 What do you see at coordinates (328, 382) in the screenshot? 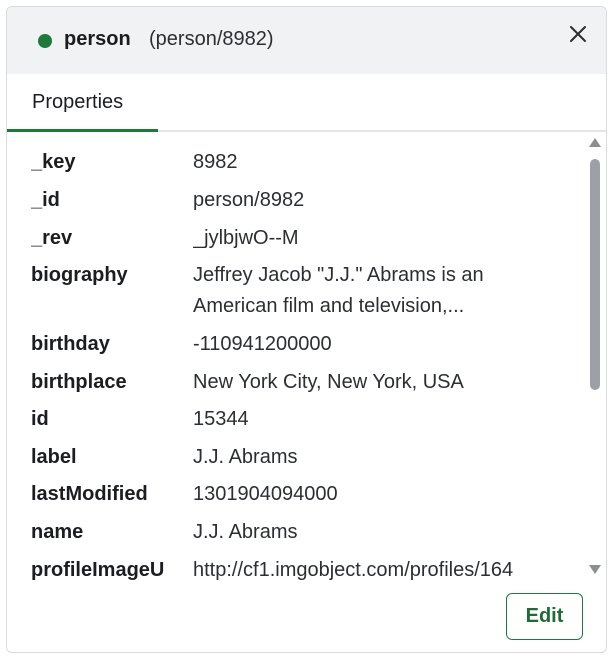
I see `property-value: New York City, New York, USA` at bounding box center [328, 382].